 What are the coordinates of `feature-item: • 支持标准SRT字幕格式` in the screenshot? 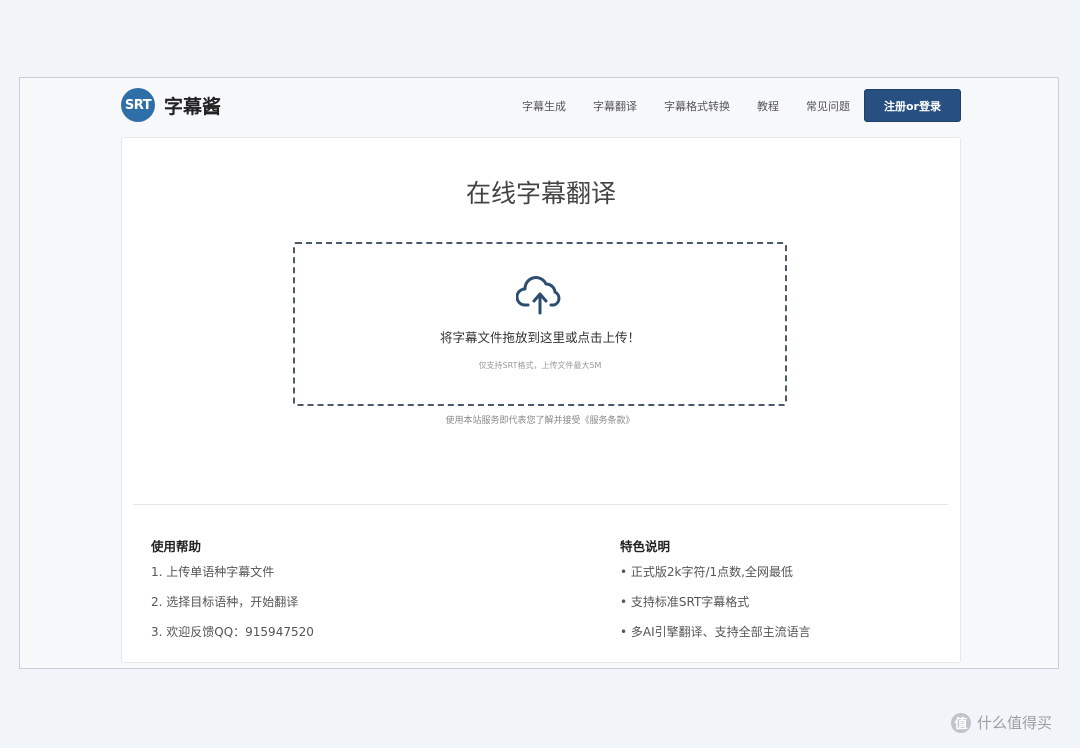 It's located at (685, 602).